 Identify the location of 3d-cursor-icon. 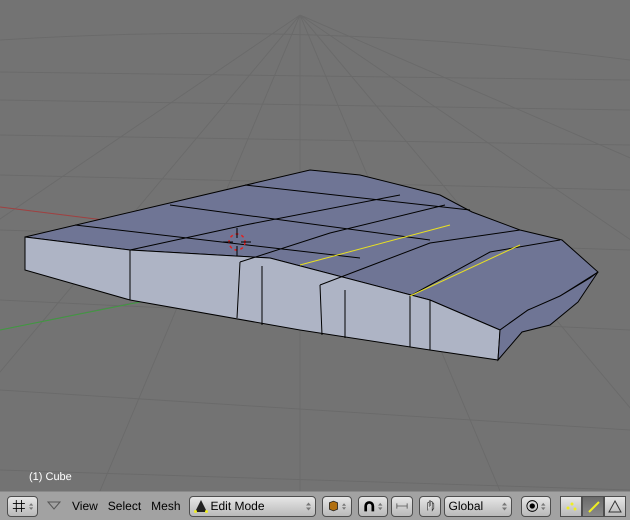
(237, 242).